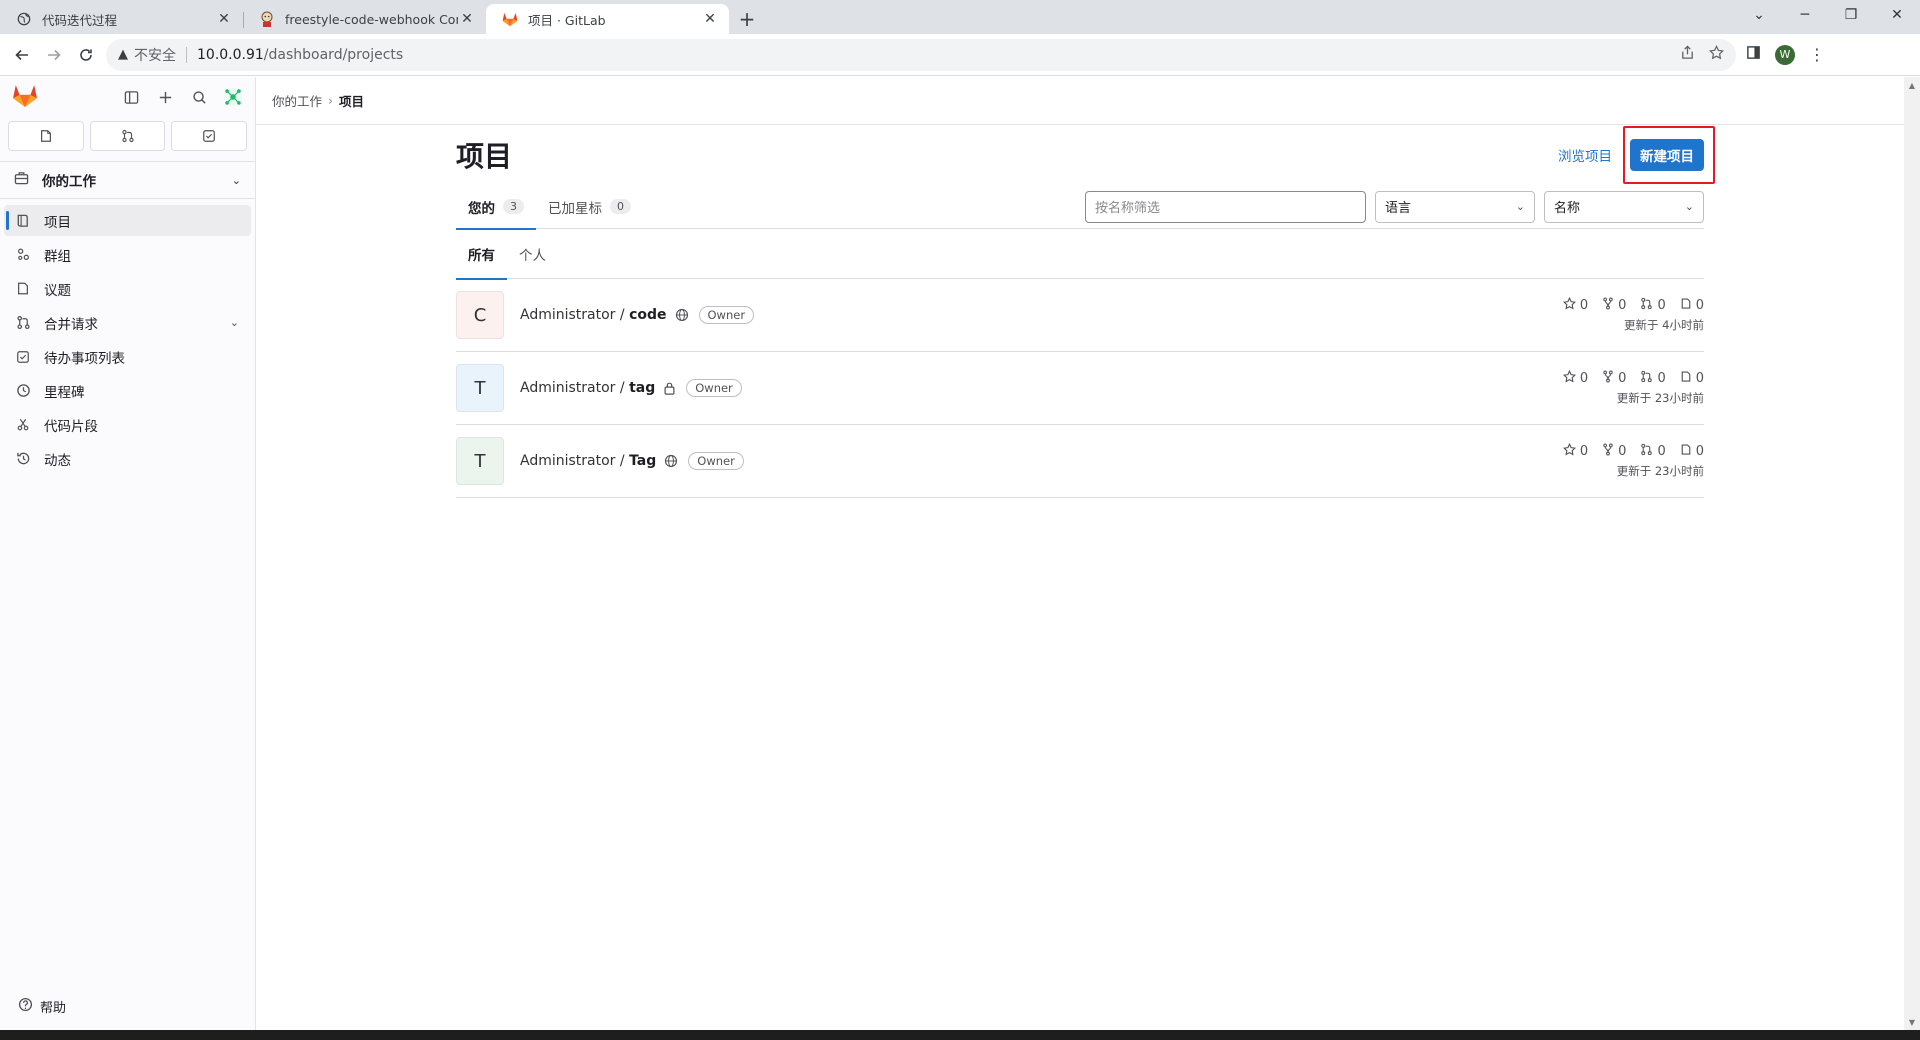 This screenshot has height=1040, width=1920. I want to click on minimize-icon: ─, so click(1805, 15).